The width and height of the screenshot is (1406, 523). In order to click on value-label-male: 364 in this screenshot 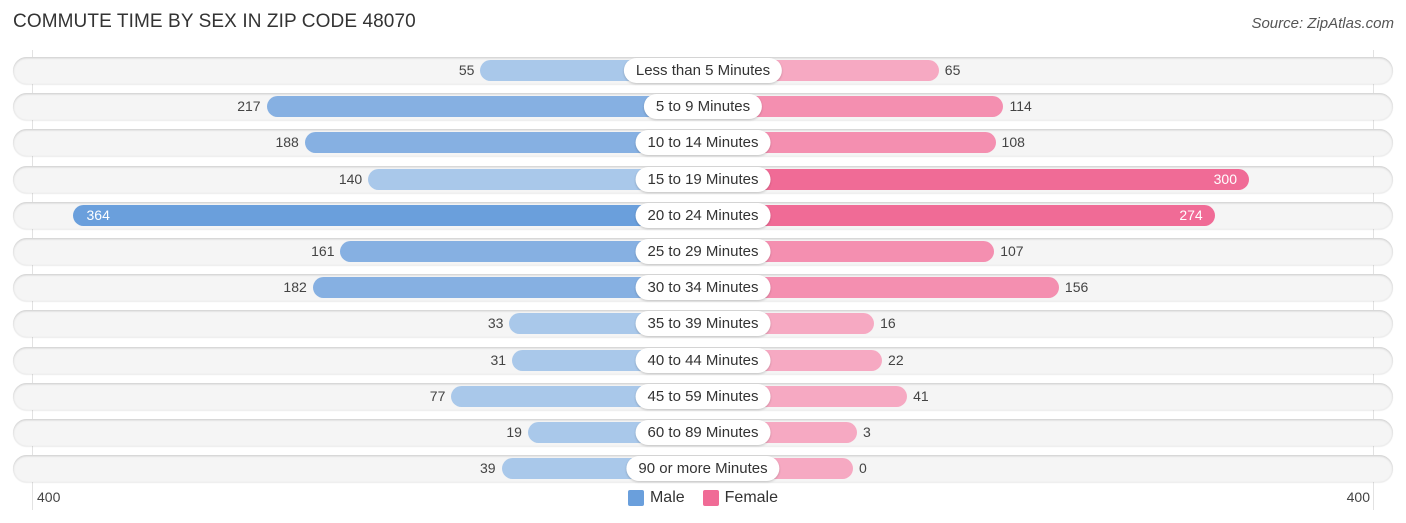, I will do `click(98, 214)`.